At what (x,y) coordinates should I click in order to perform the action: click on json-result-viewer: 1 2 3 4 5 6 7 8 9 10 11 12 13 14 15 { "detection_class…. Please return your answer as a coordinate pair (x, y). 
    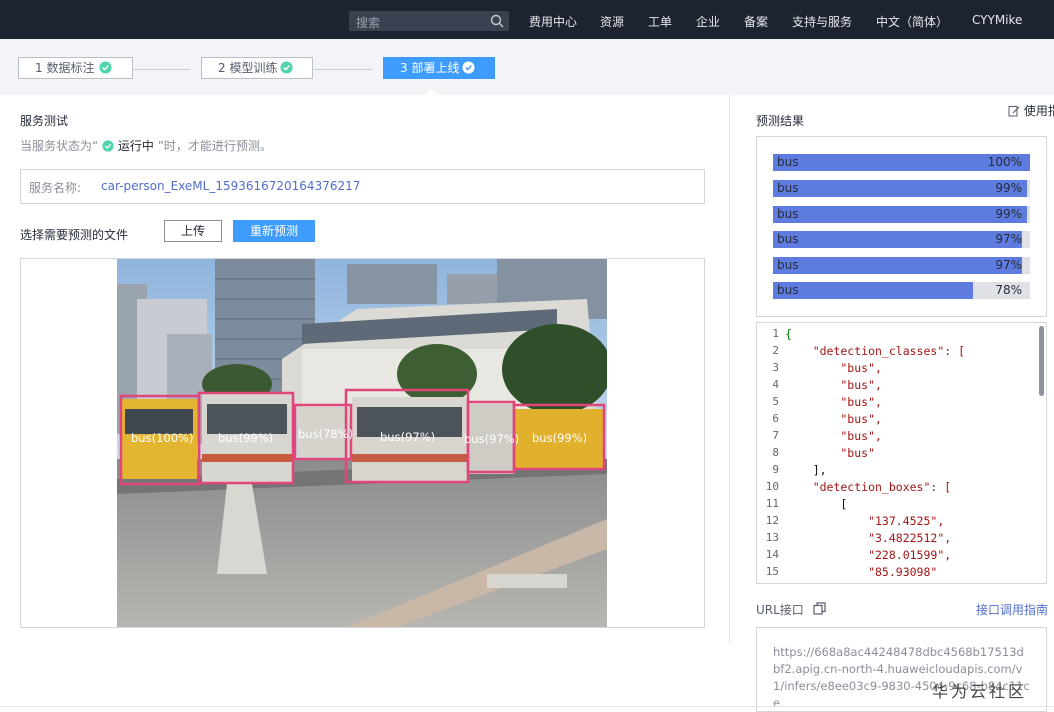
    Looking at the image, I should click on (901, 453).